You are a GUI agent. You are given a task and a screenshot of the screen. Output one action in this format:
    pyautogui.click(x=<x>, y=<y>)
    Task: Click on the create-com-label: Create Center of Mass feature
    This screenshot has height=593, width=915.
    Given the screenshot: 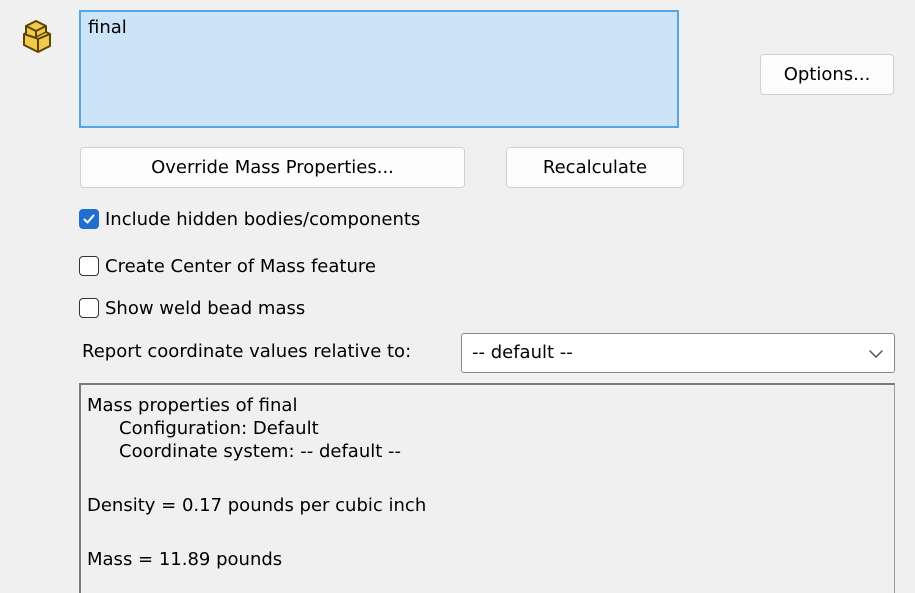 What is the action you would take?
    pyautogui.click(x=240, y=266)
    